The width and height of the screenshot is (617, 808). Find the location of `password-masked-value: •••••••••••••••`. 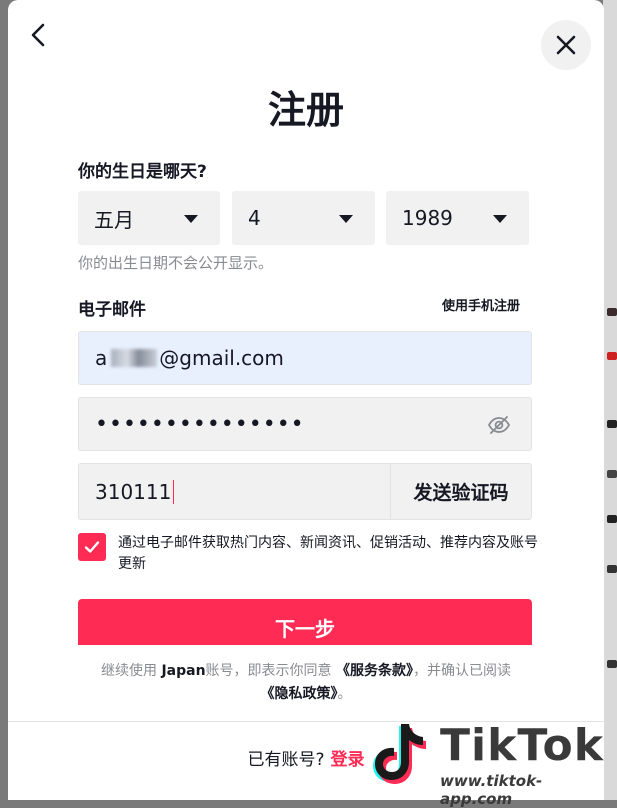

password-masked-value: ••••••••••••••• is located at coordinates (200, 424).